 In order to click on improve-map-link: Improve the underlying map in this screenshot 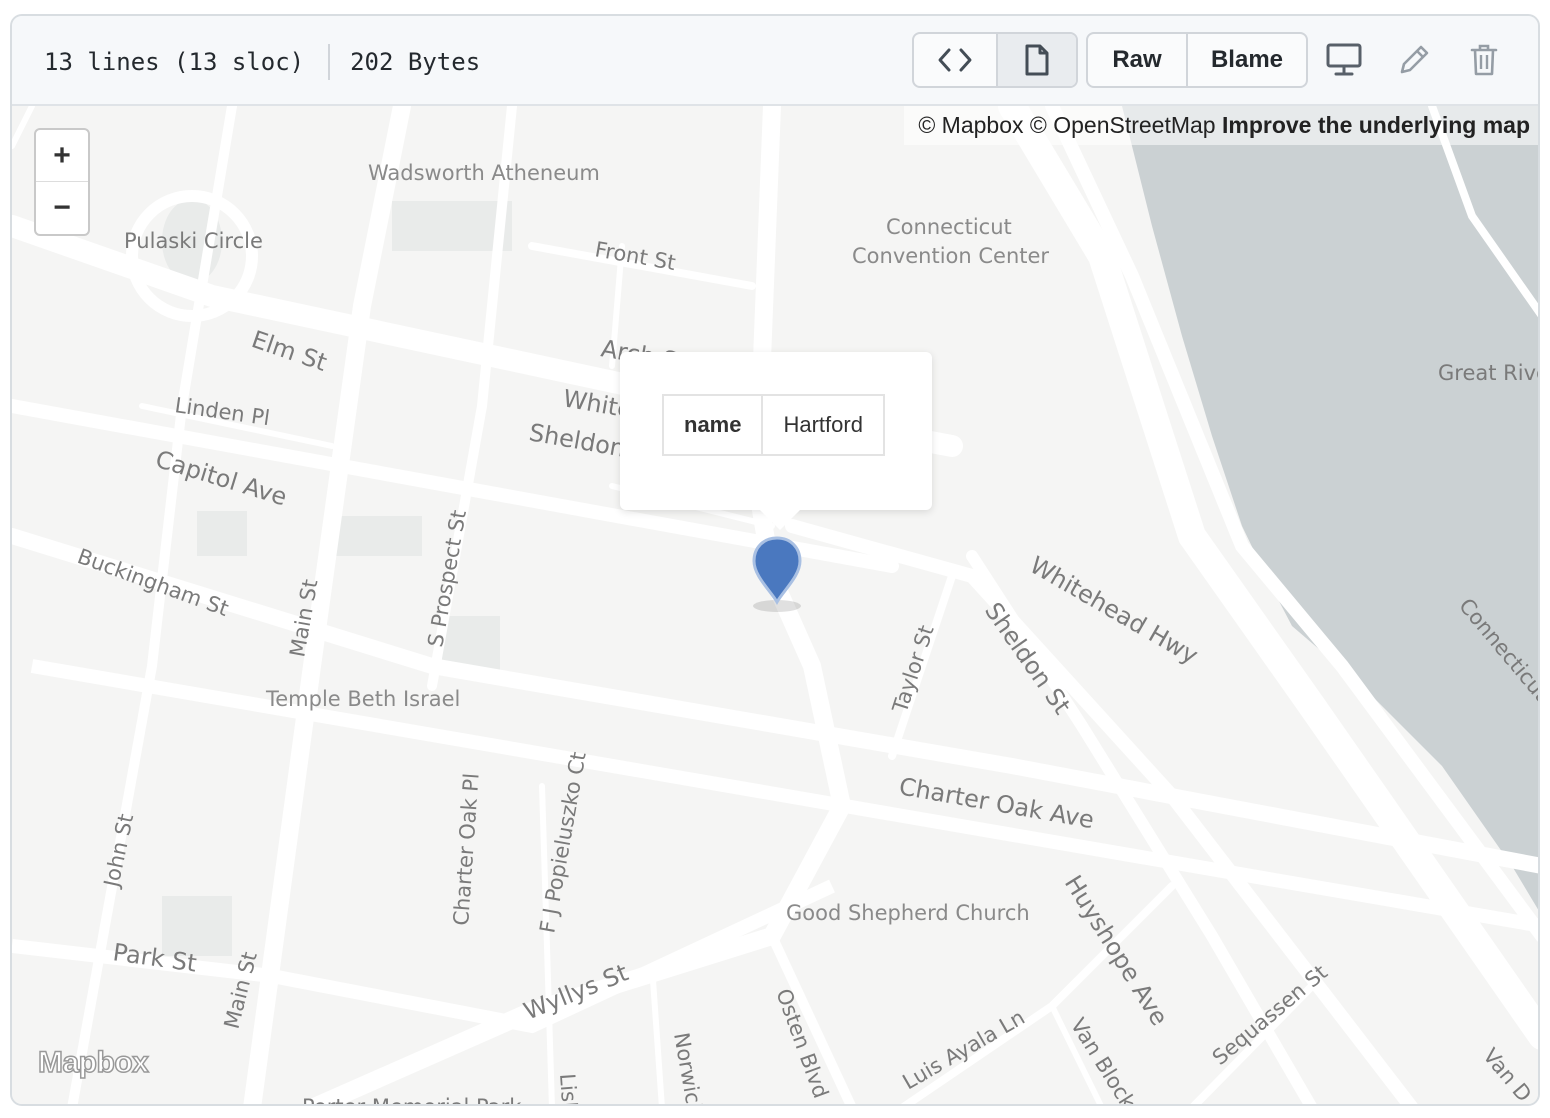, I will do `click(1376, 125)`.